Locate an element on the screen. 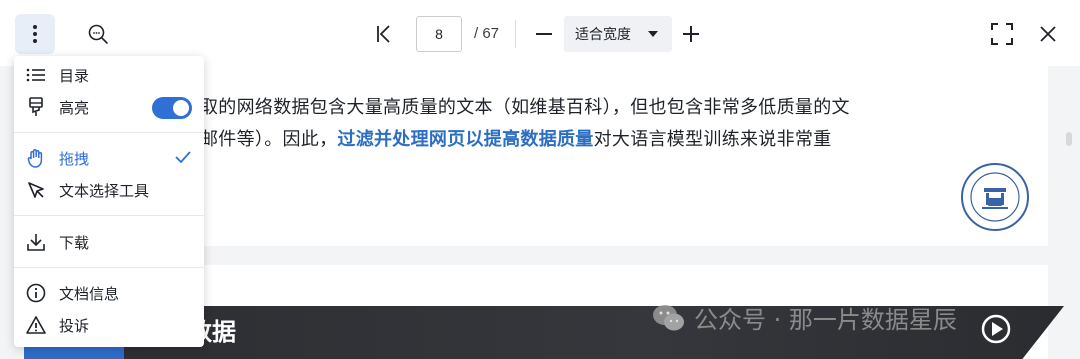 The height and width of the screenshot is (359, 1080). search-icon is located at coordinates (98, 34).